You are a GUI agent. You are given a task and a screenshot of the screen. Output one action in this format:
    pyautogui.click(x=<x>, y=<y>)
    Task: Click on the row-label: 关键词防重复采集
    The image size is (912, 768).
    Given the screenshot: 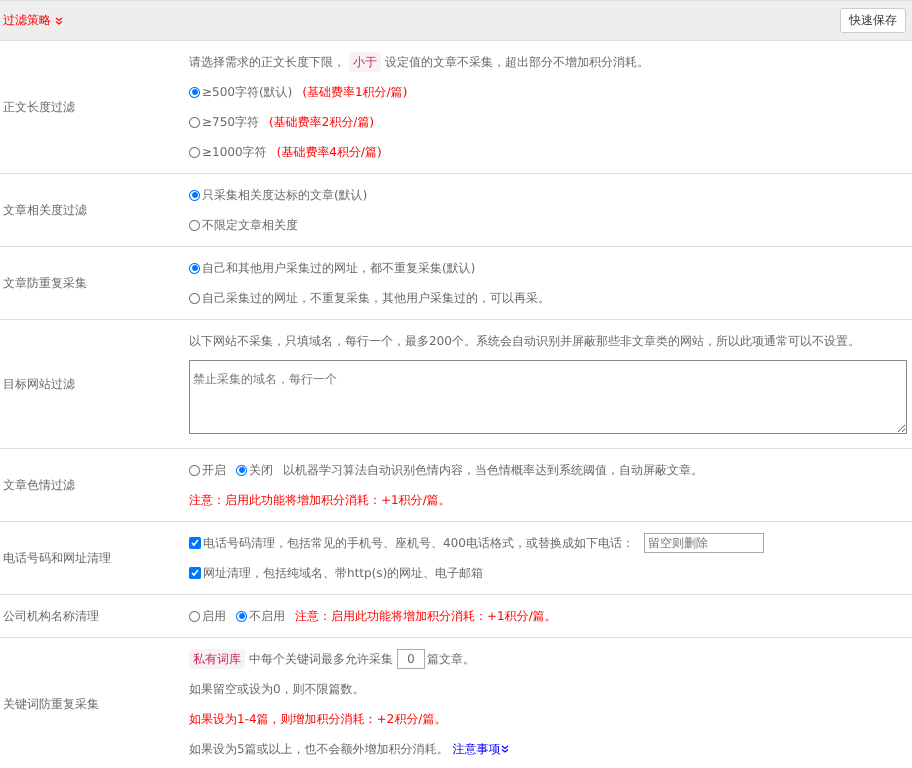 What is the action you would take?
    pyautogui.click(x=51, y=704)
    